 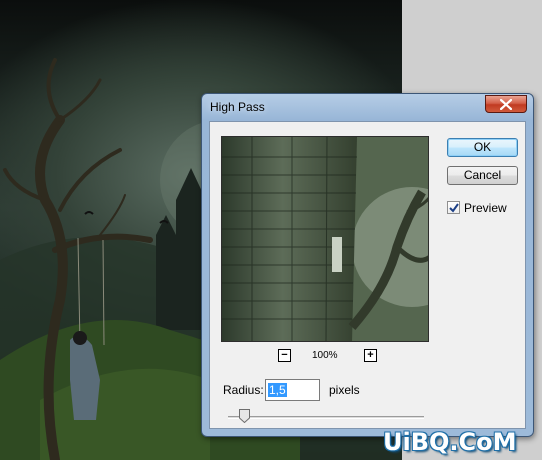 What do you see at coordinates (344, 390) in the screenshot?
I see `radius-unit: pixels` at bounding box center [344, 390].